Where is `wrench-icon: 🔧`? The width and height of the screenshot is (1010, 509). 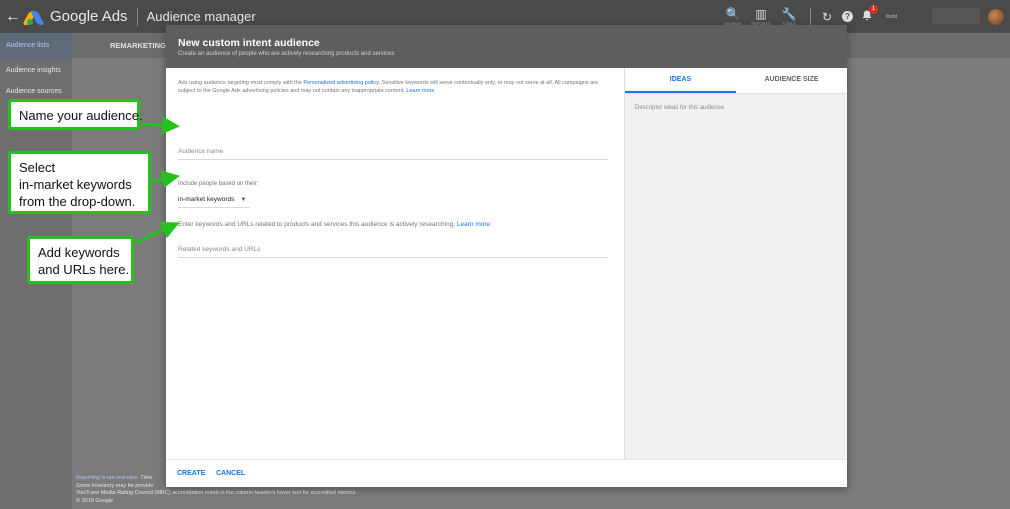
wrench-icon: 🔧 is located at coordinates (789, 14).